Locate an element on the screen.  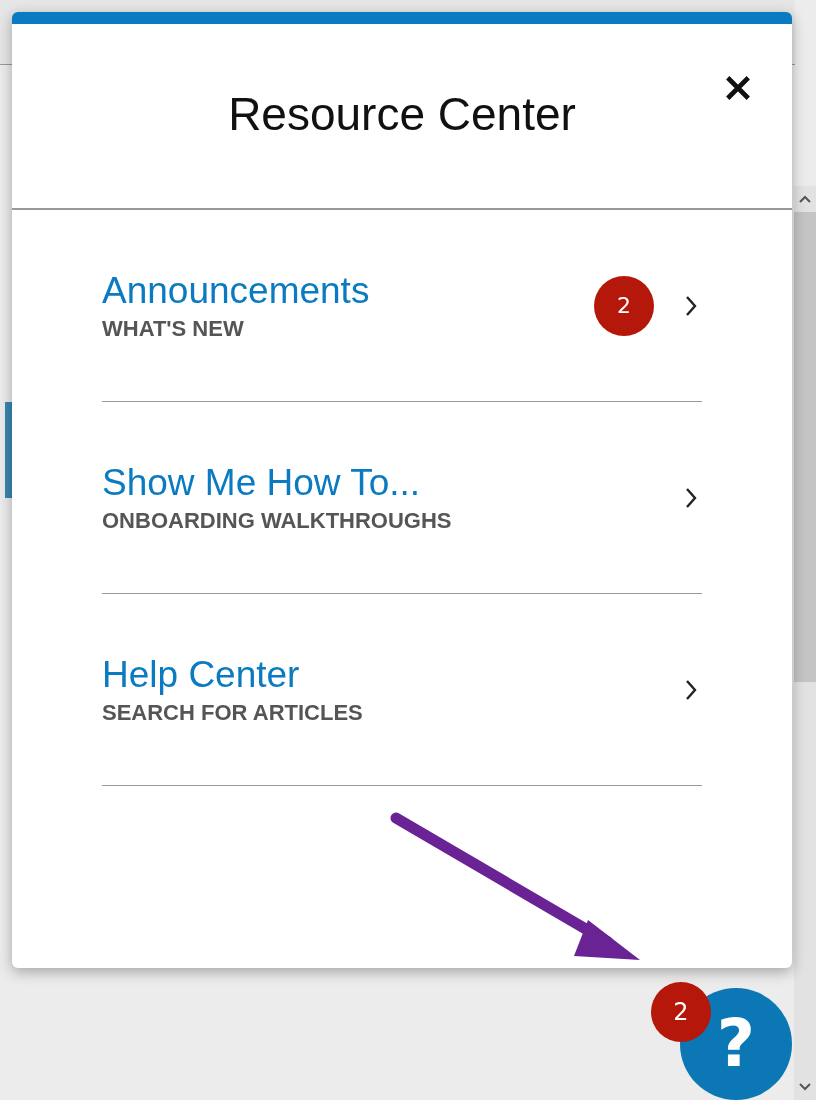
scrollbar is located at coordinates (805, 643).